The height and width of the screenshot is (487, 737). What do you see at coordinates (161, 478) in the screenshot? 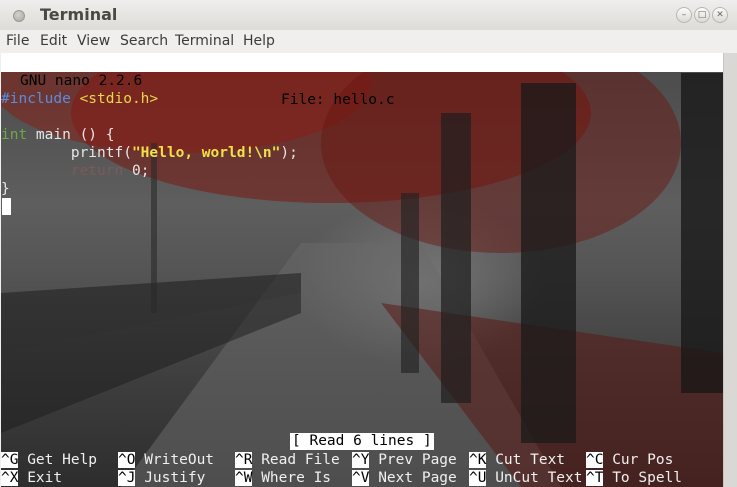
I see `shortcut-justify: ^J Justify` at bounding box center [161, 478].